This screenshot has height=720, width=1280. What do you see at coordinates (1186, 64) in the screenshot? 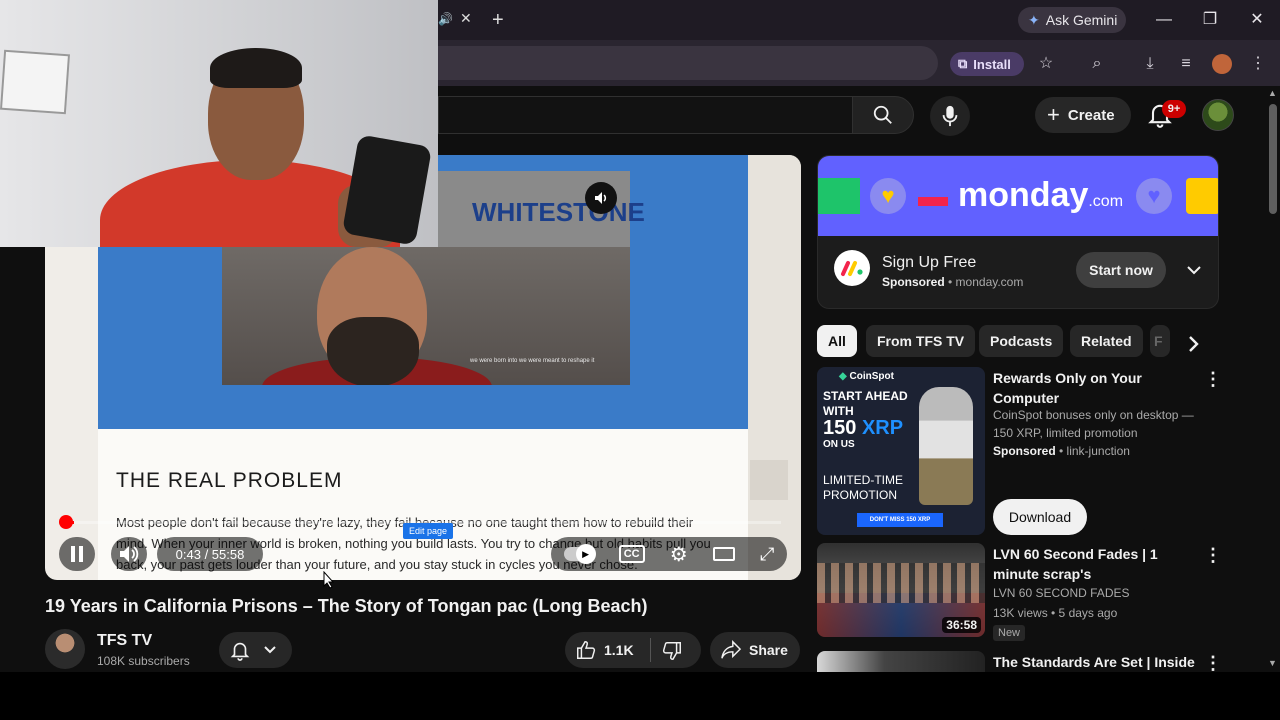
I see `media-control-icon: ≡` at bounding box center [1186, 64].